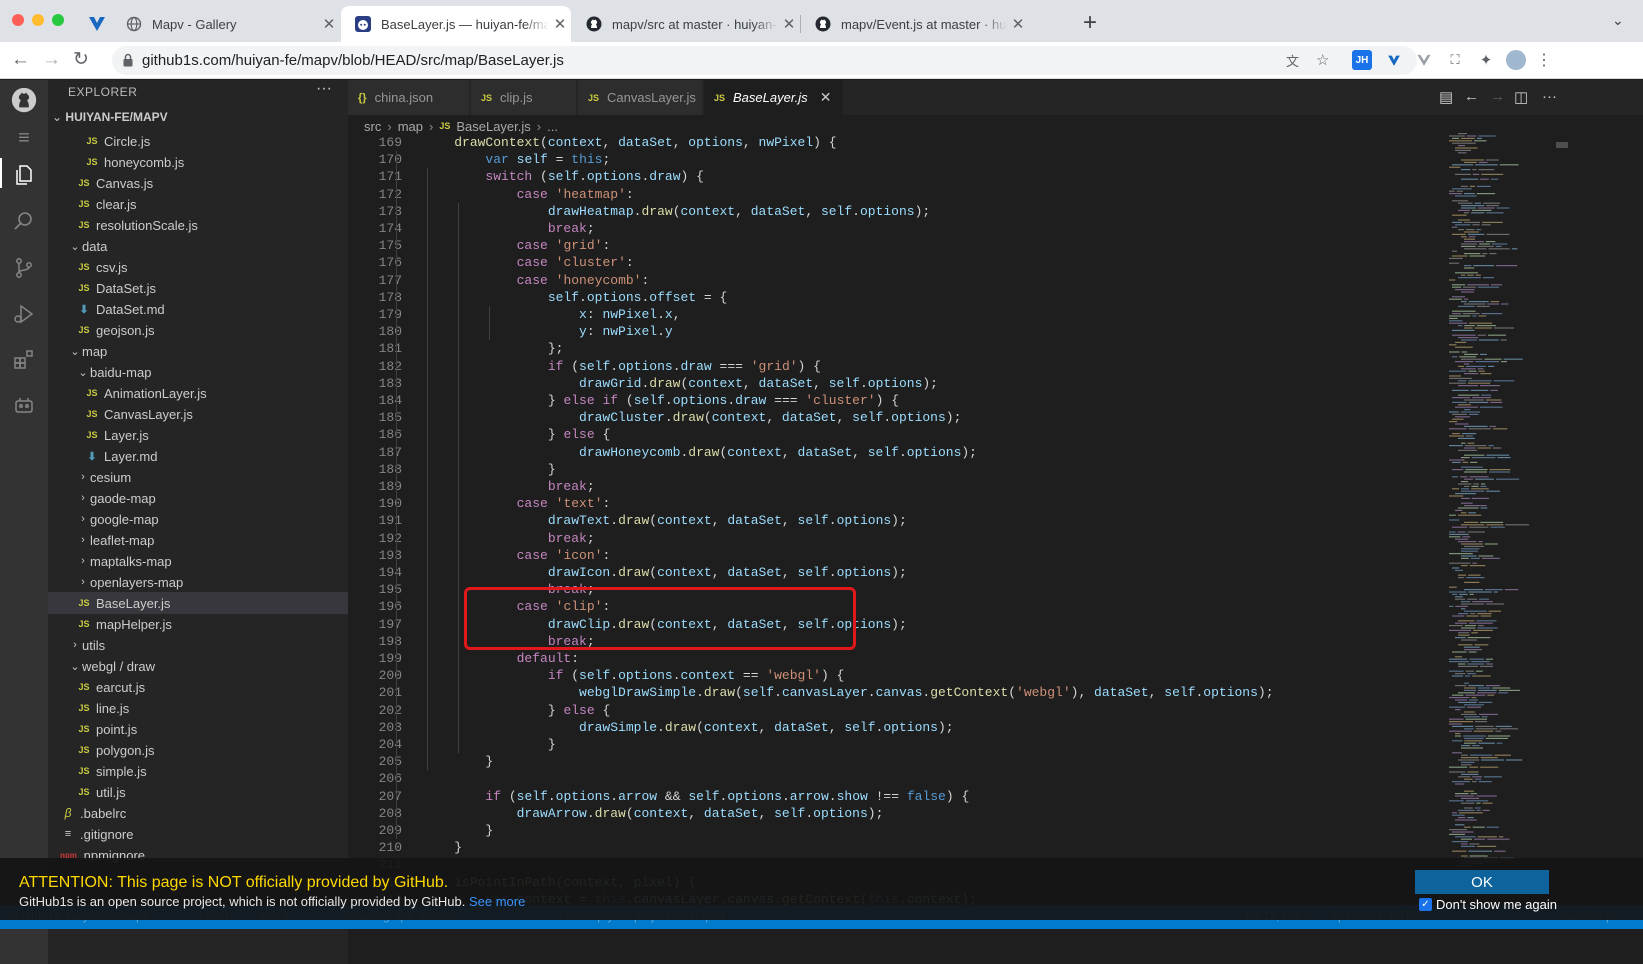 The image size is (1643, 964). What do you see at coordinates (1394, 60) in the screenshot?
I see `vuetify-extension-icon` at bounding box center [1394, 60].